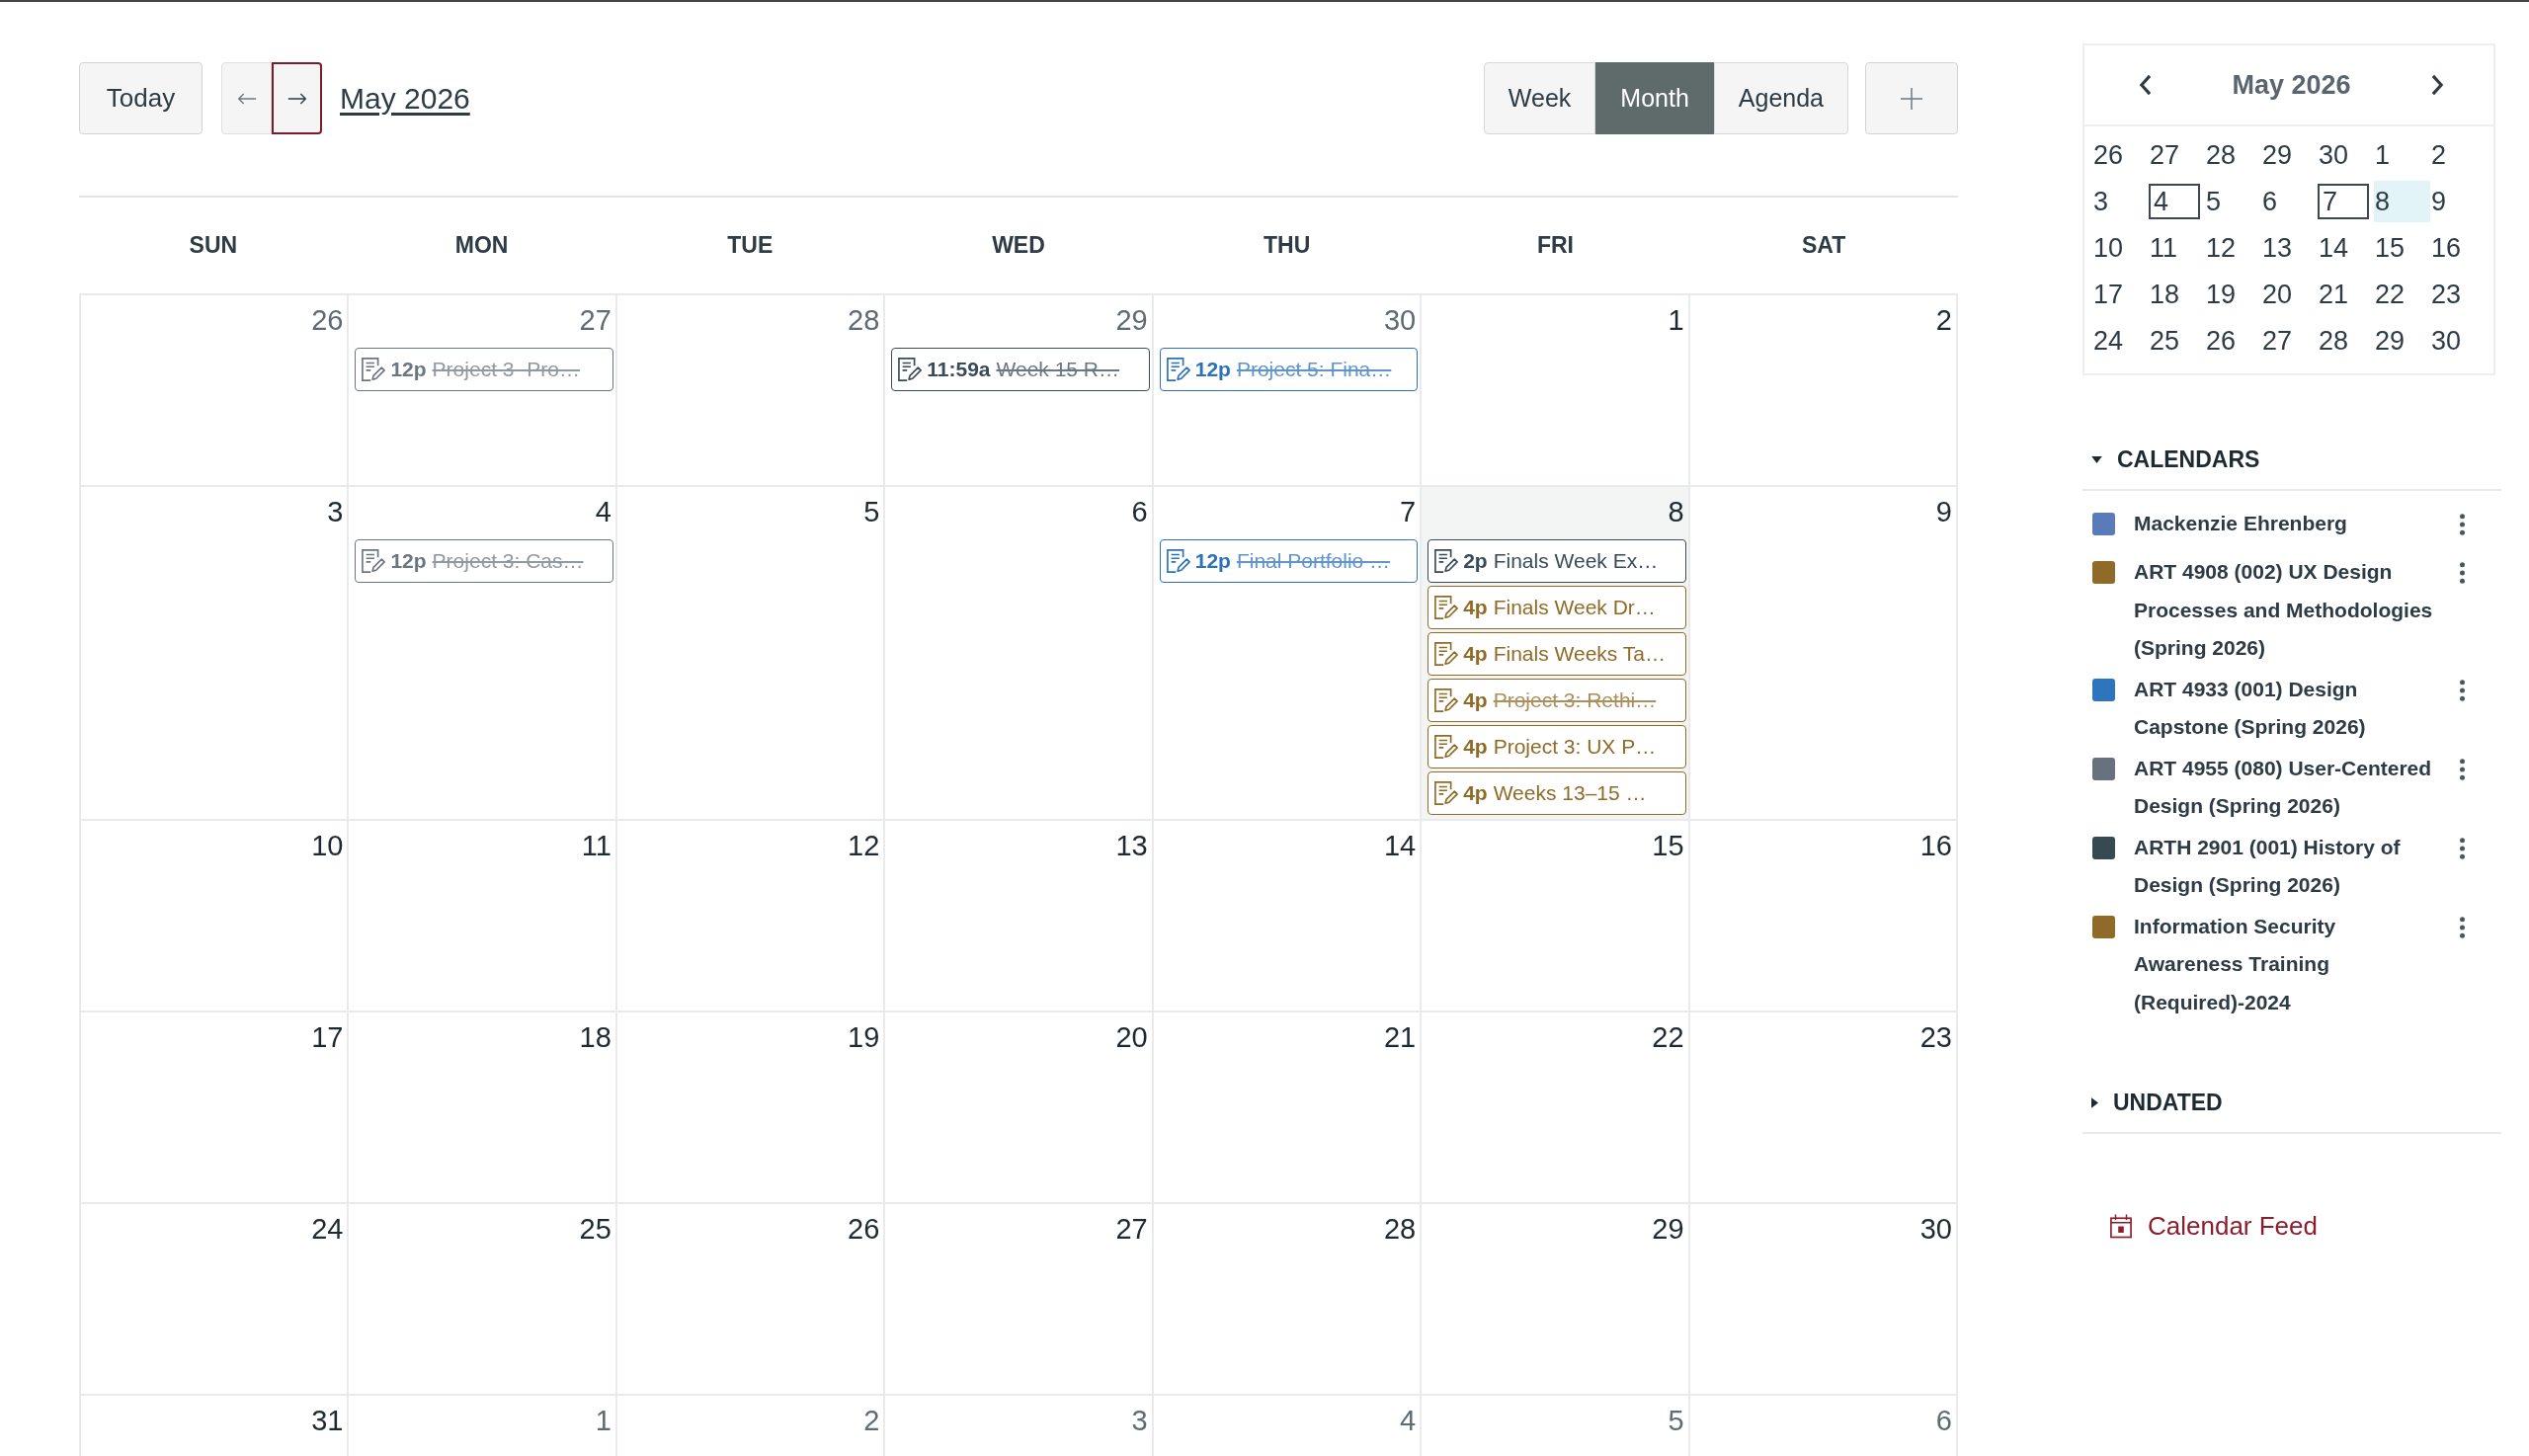  Describe the element at coordinates (141, 98) in the screenshot. I see `today-button: Today` at that location.